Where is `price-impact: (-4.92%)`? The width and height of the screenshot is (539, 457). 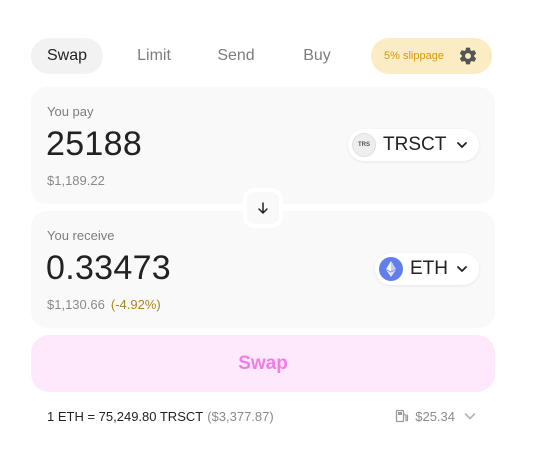 price-impact: (-4.92%) is located at coordinates (135, 304).